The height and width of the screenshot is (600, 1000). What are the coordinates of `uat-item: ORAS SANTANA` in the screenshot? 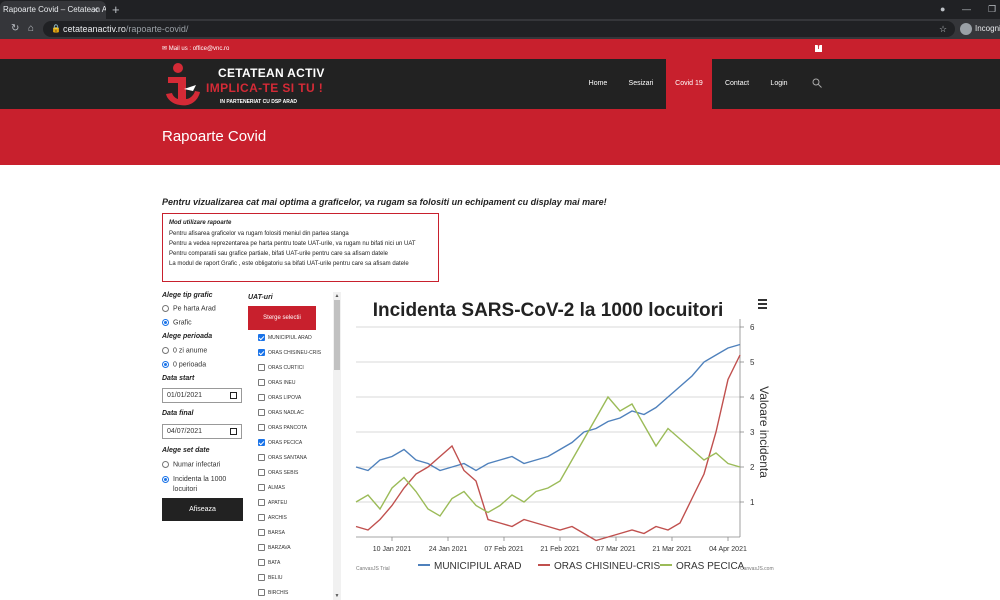 It's located at (294, 458).